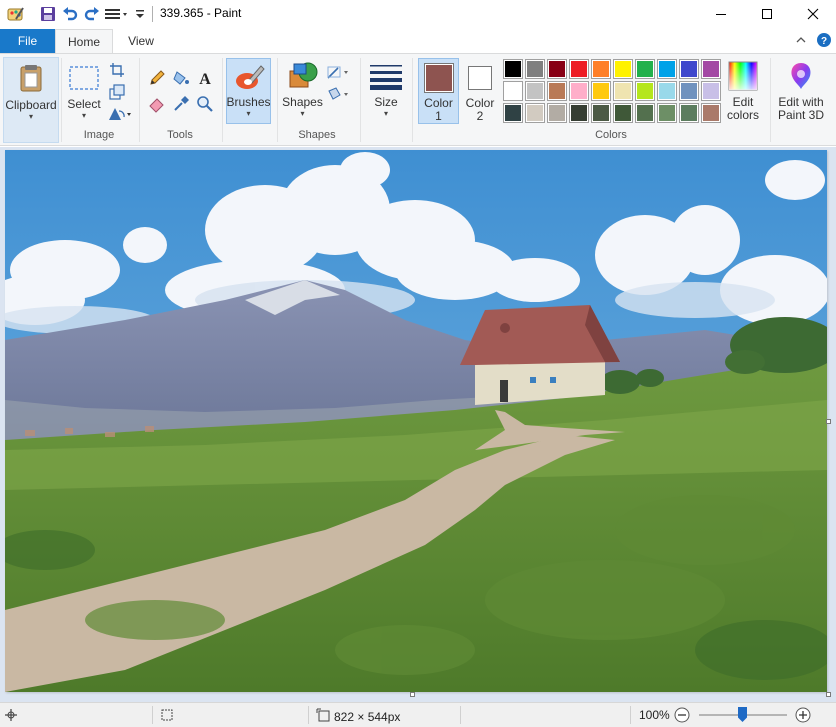  What do you see at coordinates (140, 14) in the screenshot?
I see `customize-qat-icon` at bounding box center [140, 14].